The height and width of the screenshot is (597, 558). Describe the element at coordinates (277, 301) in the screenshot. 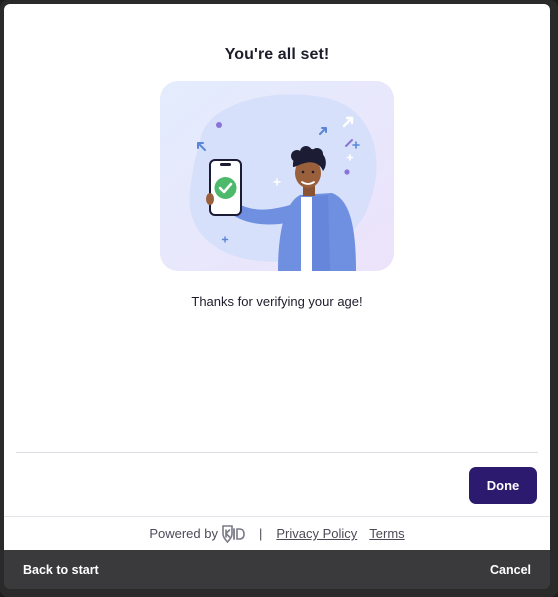

I see `confirmation-message: Thanks for verifying your age!` at that location.